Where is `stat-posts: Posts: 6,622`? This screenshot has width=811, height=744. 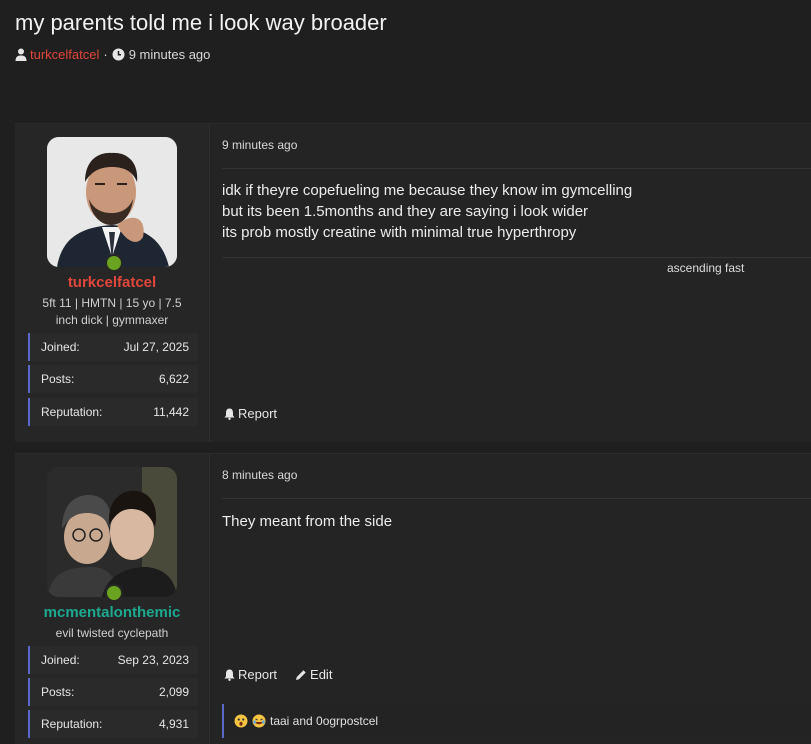
stat-posts: Posts: 6,622 is located at coordinates (113, 379).